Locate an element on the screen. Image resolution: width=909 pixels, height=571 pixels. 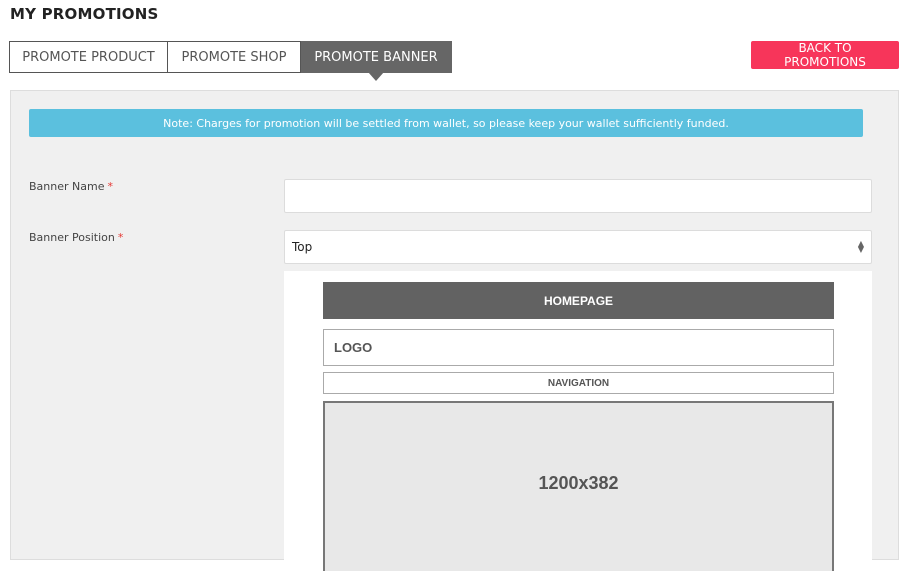
preview-navigation-bar: NAVIGATION is located at coordinates (578, 383).